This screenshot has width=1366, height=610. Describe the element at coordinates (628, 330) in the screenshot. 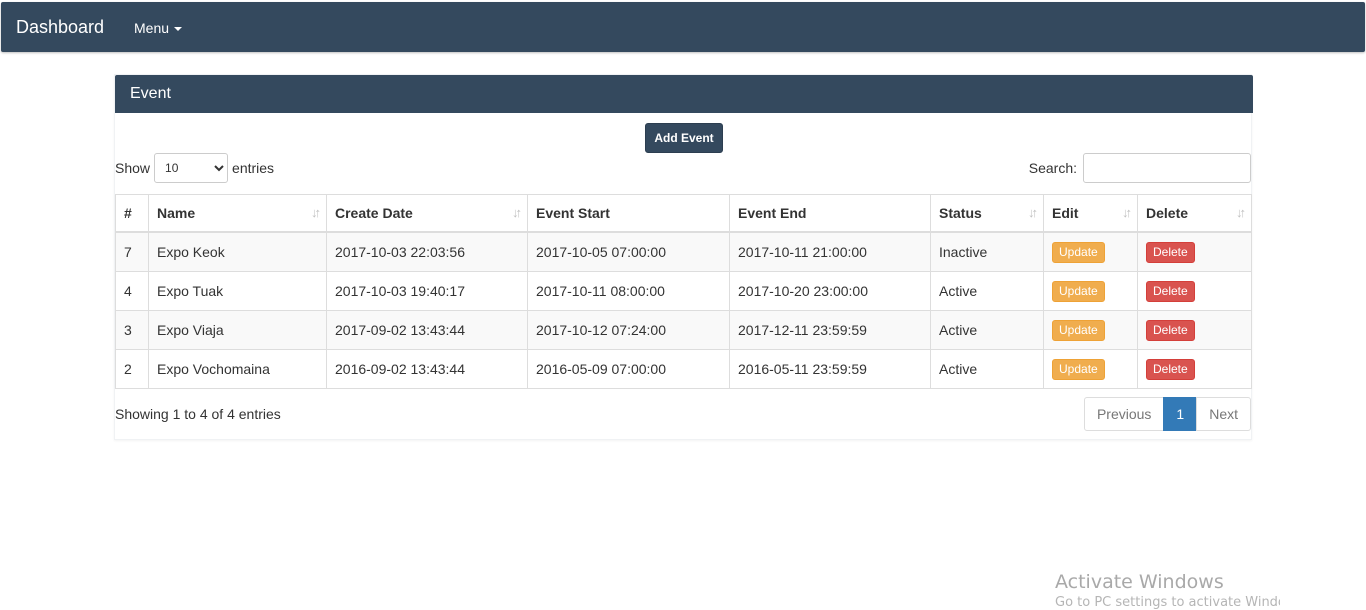

I see `cell-event-start: 2017-10-12 07:24:00` at that location.